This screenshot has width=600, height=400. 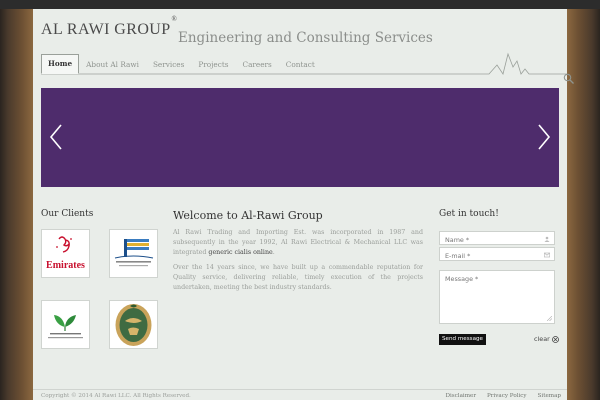 I want to click on nav-contact: Contact, so click(x=300, y=67).